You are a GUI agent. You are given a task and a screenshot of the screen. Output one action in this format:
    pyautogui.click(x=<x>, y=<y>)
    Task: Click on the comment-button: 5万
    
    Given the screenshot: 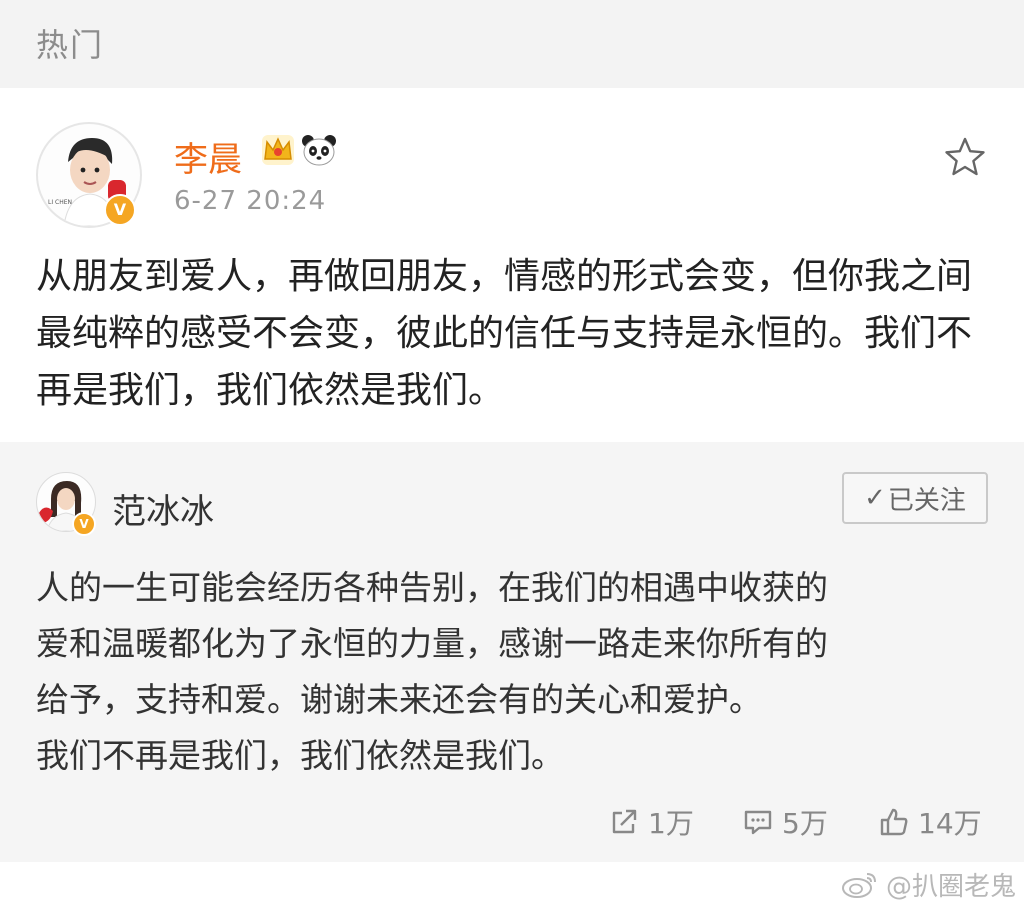 What is the action you would take?
    pyautogui.click(x=785, y=822)
    